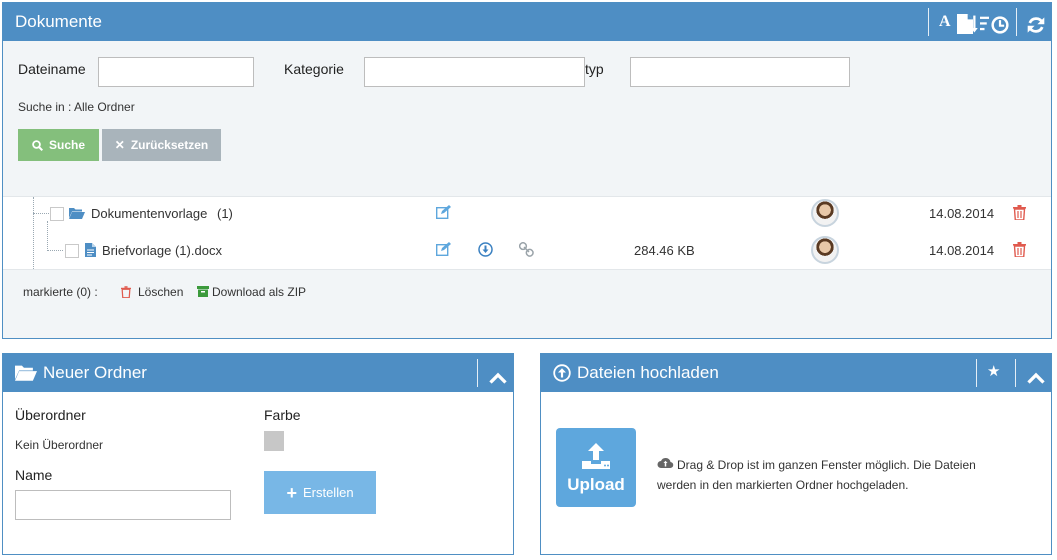 This screenshot has height=560, width=1057. Describe the element at coordinates (328, 492) in the screenshot. I see `create-button-label: Erstellen` at that location.